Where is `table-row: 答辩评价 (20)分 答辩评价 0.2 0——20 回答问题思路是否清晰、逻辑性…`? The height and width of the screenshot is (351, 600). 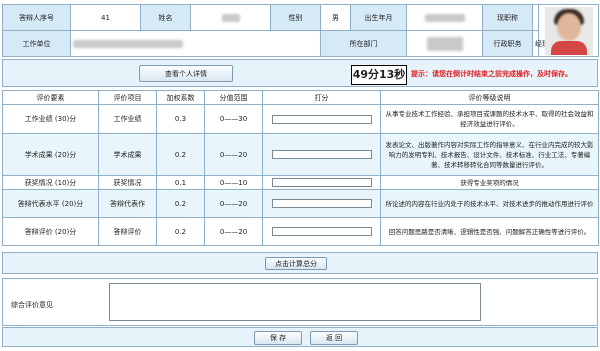
table-row: 答辩评价 (20)分 答辩评价 0.2 0——20 回答问题思路是否清晰、逻辑性… is located at coordinates (300, 231).